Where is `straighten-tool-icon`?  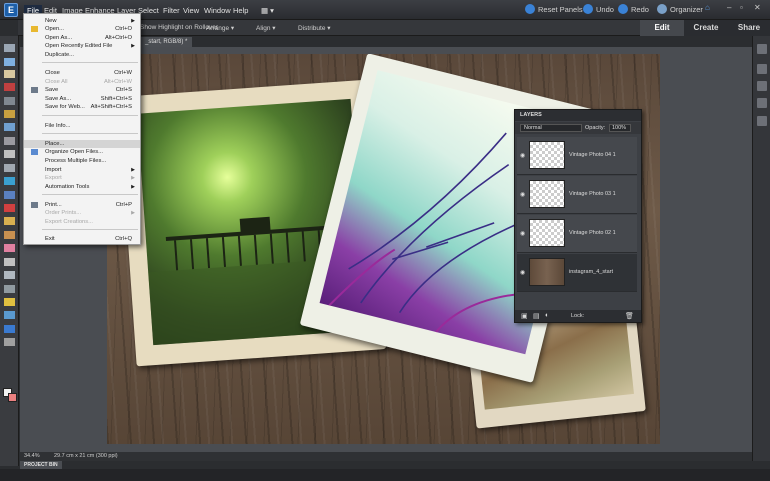
straighten-tool-icon is located at coordinates (9, 195).